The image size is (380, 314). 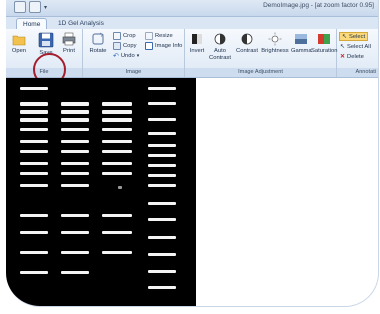 I want to click on delete-icon: ✕, so click(x=343, y=57).